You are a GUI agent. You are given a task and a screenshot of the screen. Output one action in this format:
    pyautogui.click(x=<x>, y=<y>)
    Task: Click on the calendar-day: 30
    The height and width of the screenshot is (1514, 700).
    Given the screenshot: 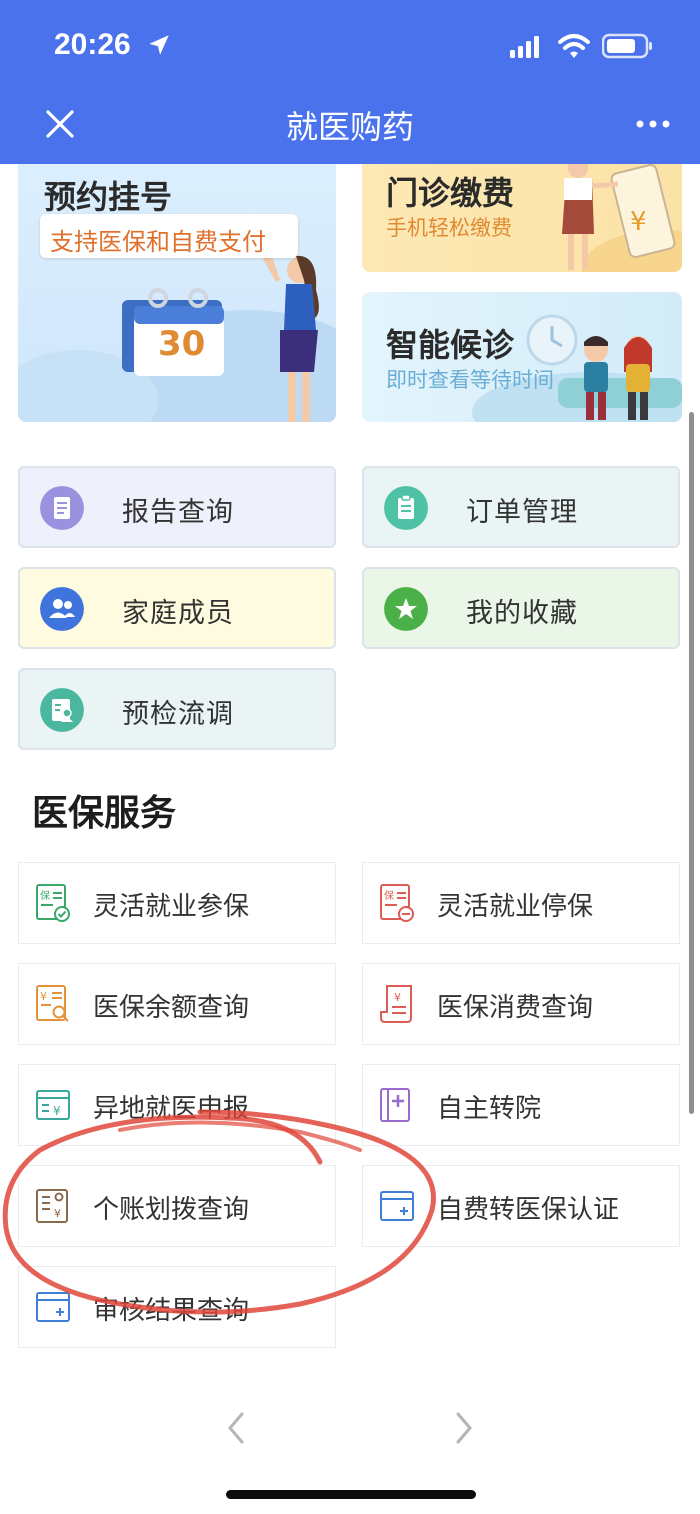 What is the action you would take?
    pyautogui.click(x=182, y=344)
    